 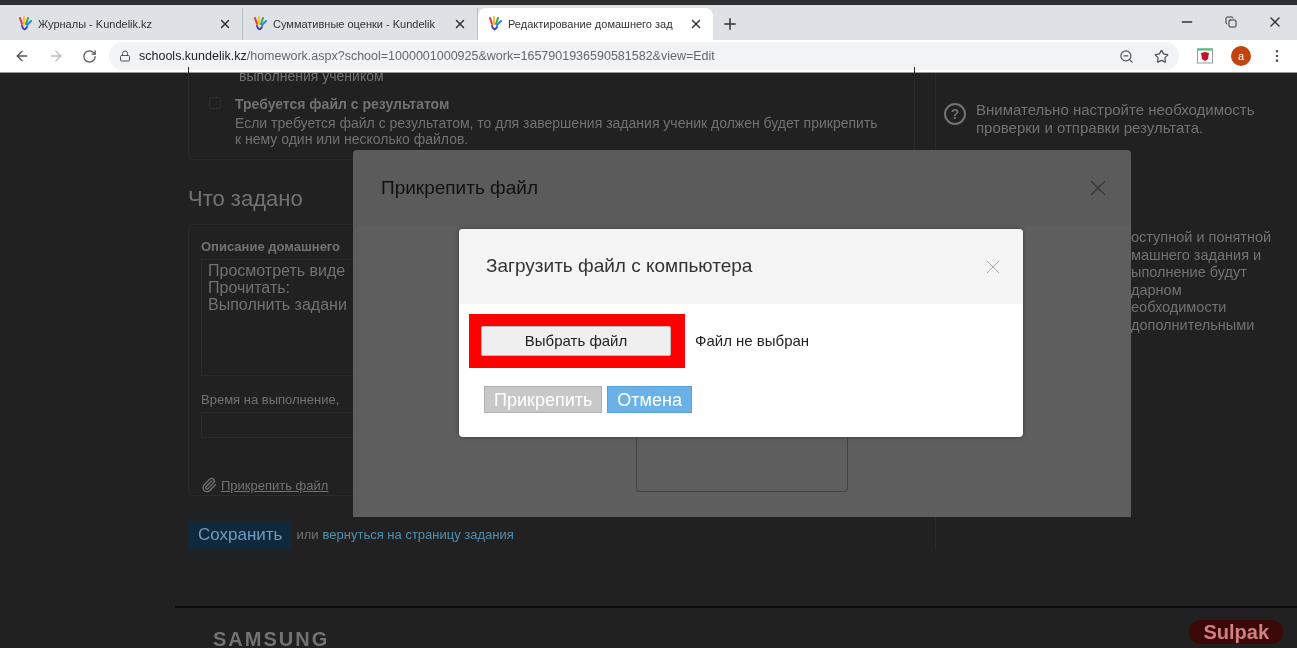 I want to click on back-link: вернуться на страницу задания, so click(x=418, y=535).